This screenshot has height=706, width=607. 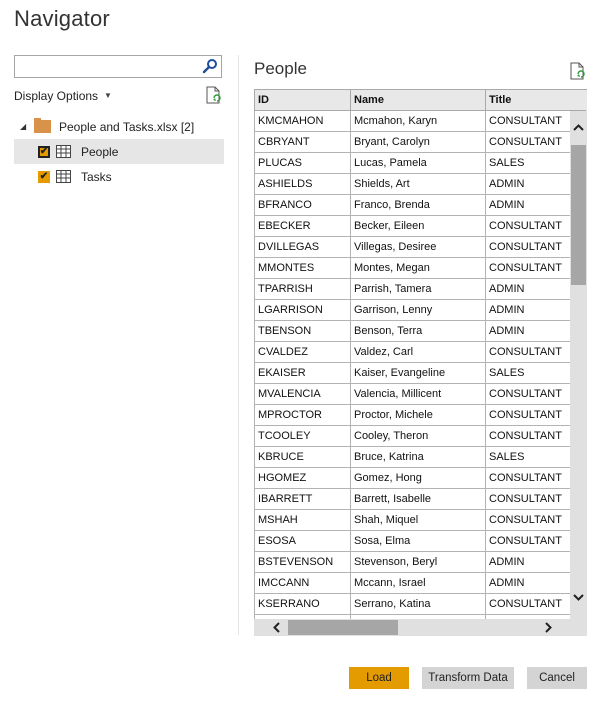 I want to click on table-row: KSERRANO Serrano, Katina CONSULTANT, so click(x=420, y=604).